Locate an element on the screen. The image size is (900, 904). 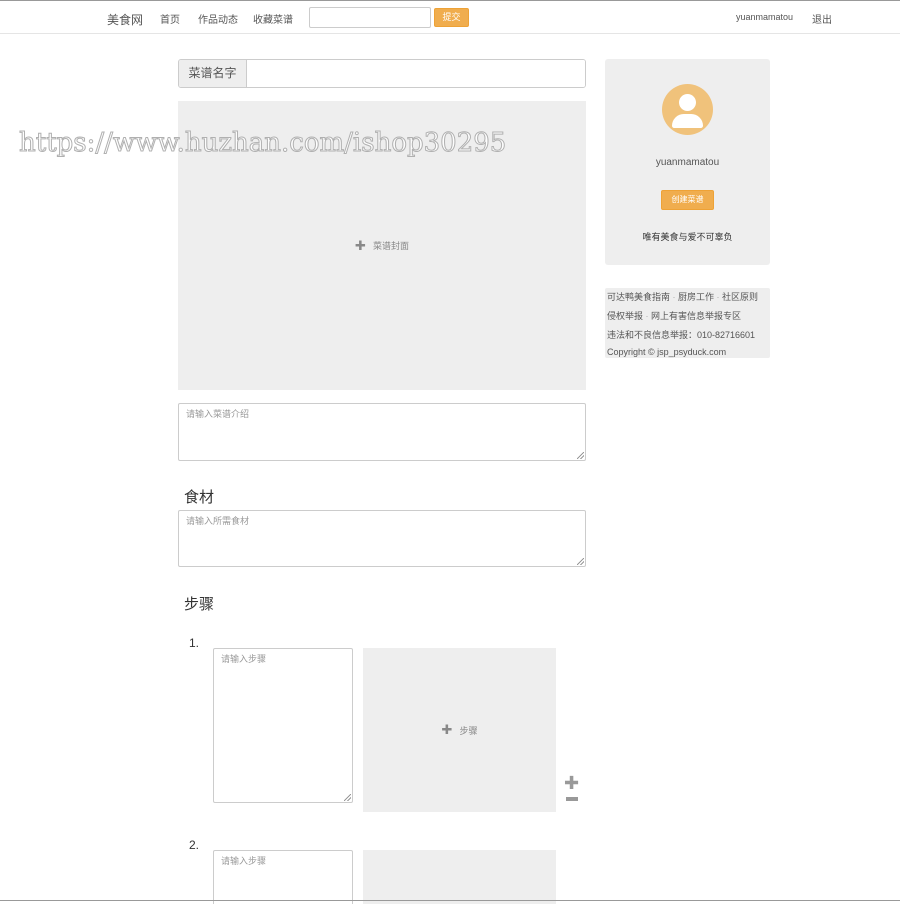
nav-link-favorites: 收藏菜谱 is located at coordinates (273, 18).